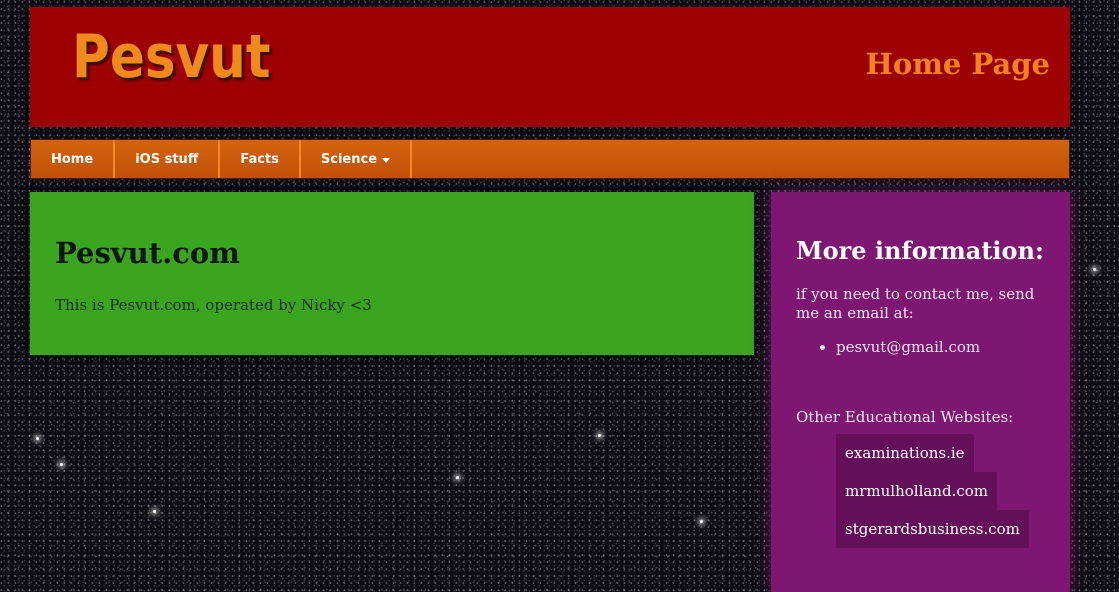 The width and height of the screenshot is (1119, 592). What do you see at coordinates (908, 347) in the screenshot?
I see `contact-email: pesvut@gmail.com` at bounding box center [908, 347].